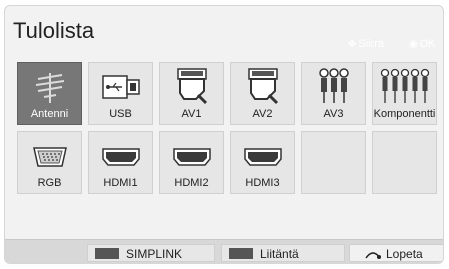 Image resolution: width=449 pixels, height=269 pixels. Describe the element at coordinates (49, 114) in the screenshot. I see `input-label: Antenni` at that location.